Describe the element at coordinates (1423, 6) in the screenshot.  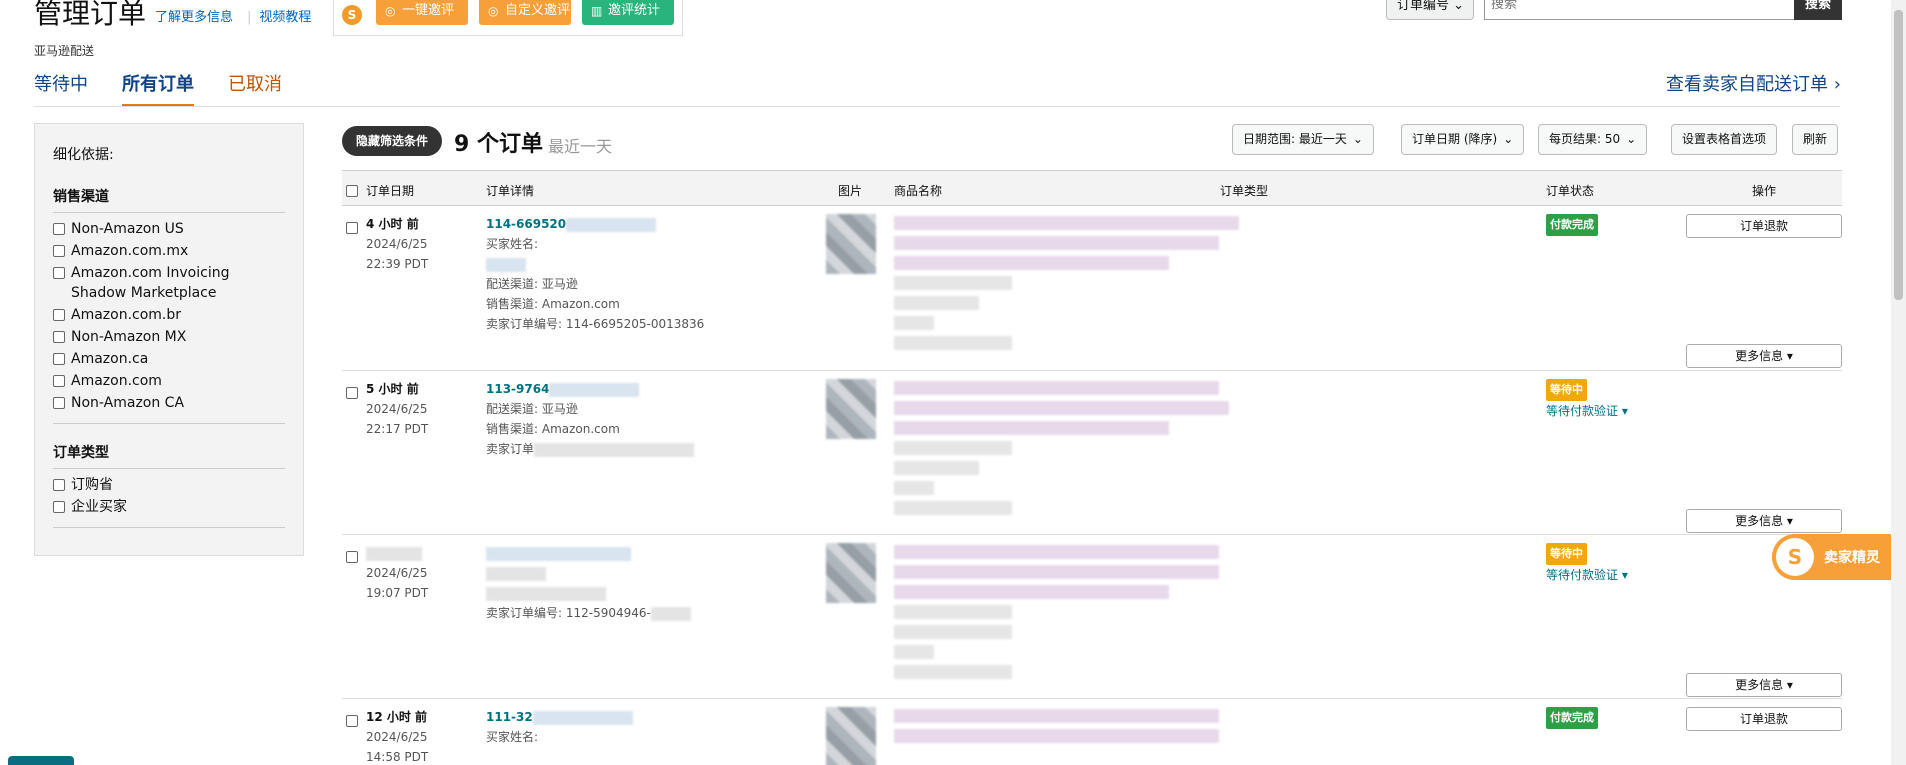
I see `search-field-value: 订单编号` at that location.